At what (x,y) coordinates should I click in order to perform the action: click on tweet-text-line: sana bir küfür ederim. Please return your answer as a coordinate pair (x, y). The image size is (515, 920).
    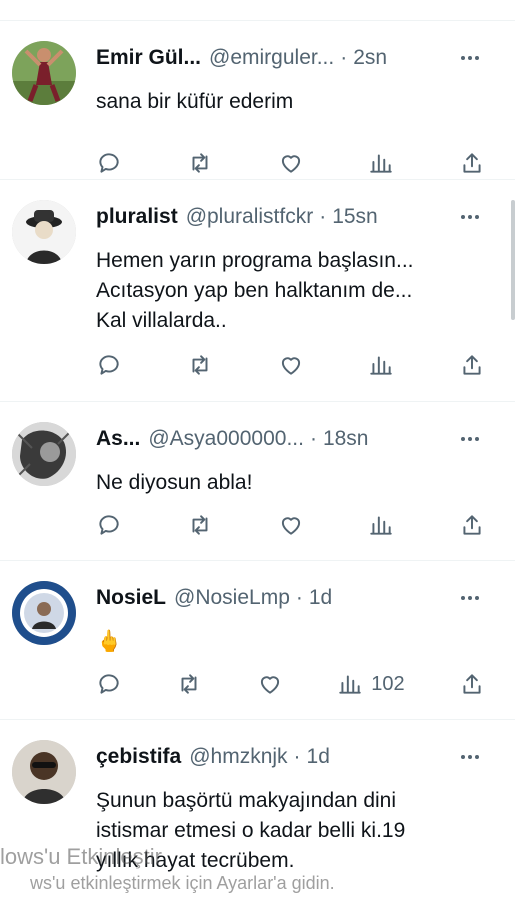
    Looking at the image, I should click on (195, 101).